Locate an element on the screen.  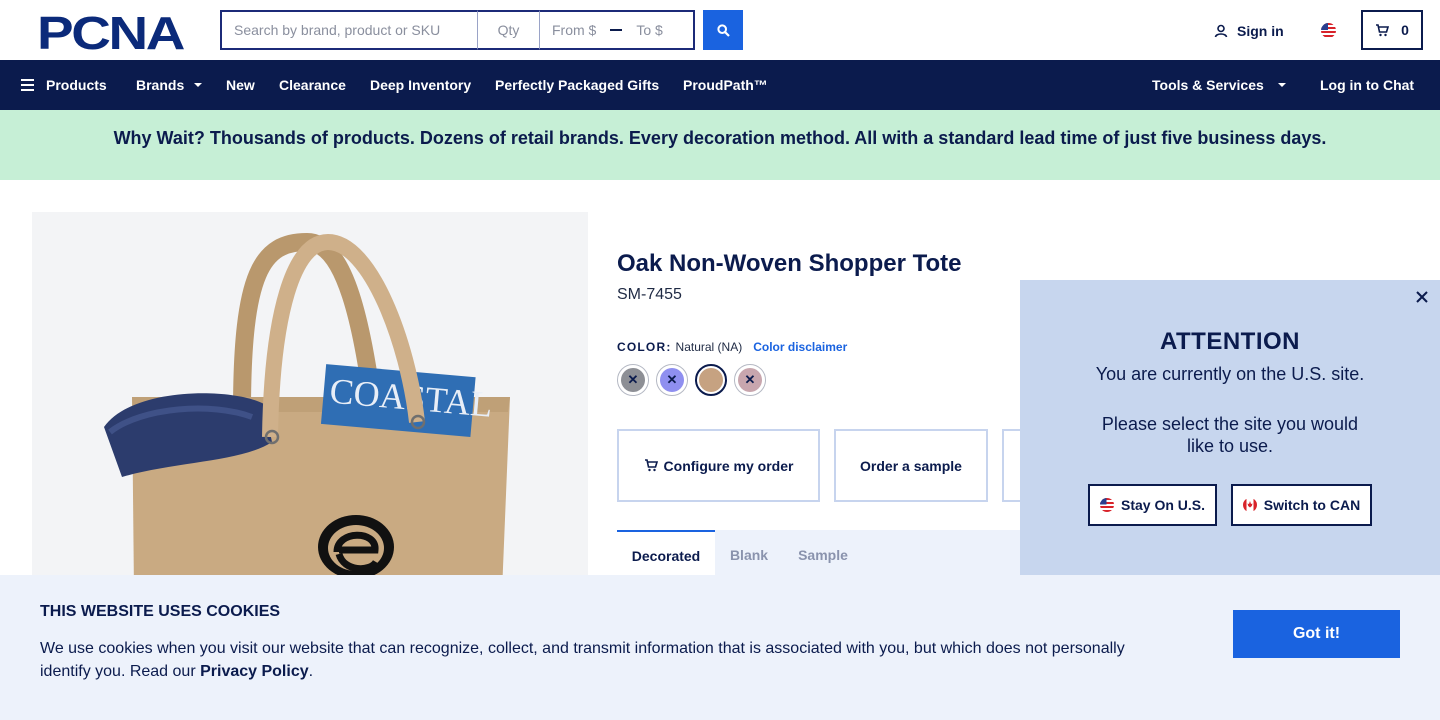
swatch-natural-fill is located at coordinates (711, 380).